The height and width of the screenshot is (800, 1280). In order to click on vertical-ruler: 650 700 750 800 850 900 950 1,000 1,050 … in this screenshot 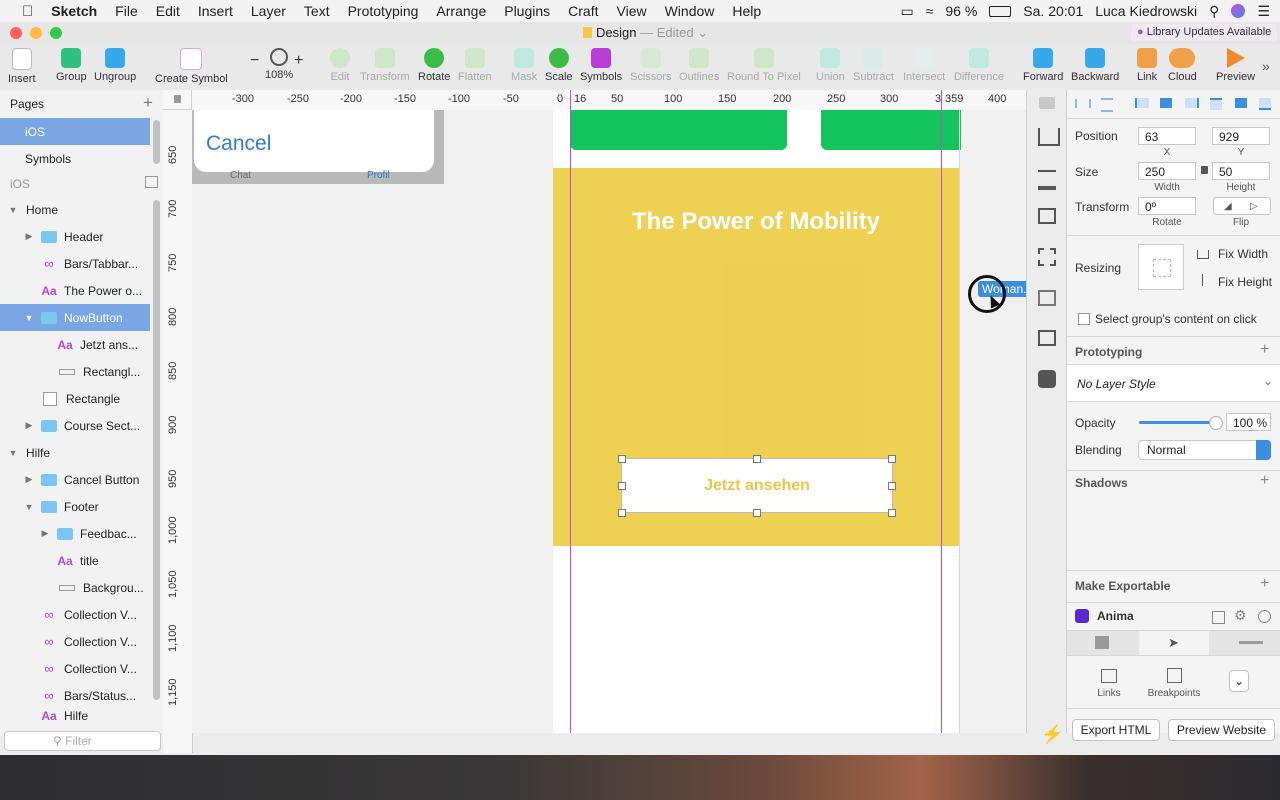, I will do `click(178, 431)`.